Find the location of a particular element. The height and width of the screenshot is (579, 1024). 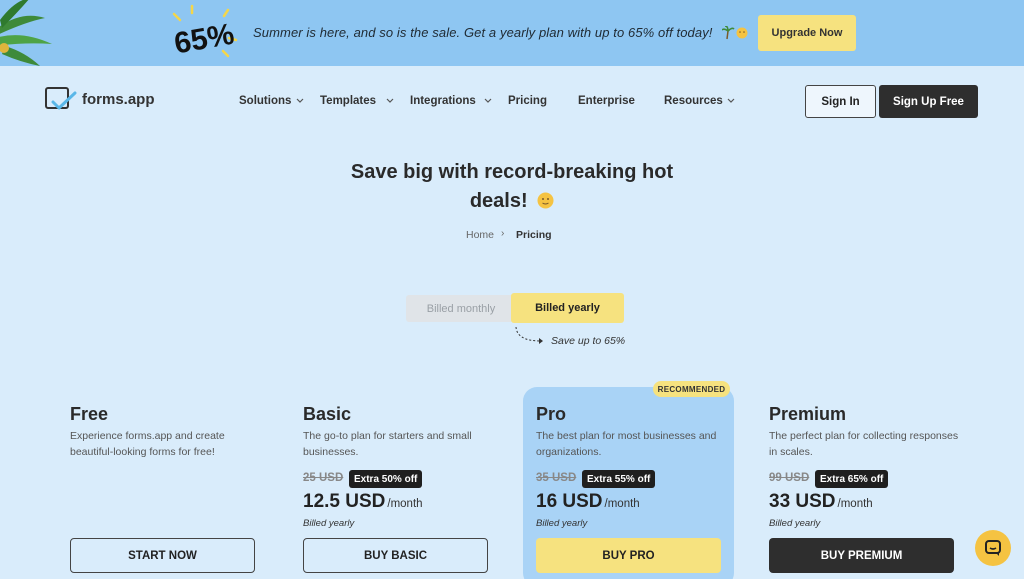

price-basic-period: /month is located at coordinates (405, 504).